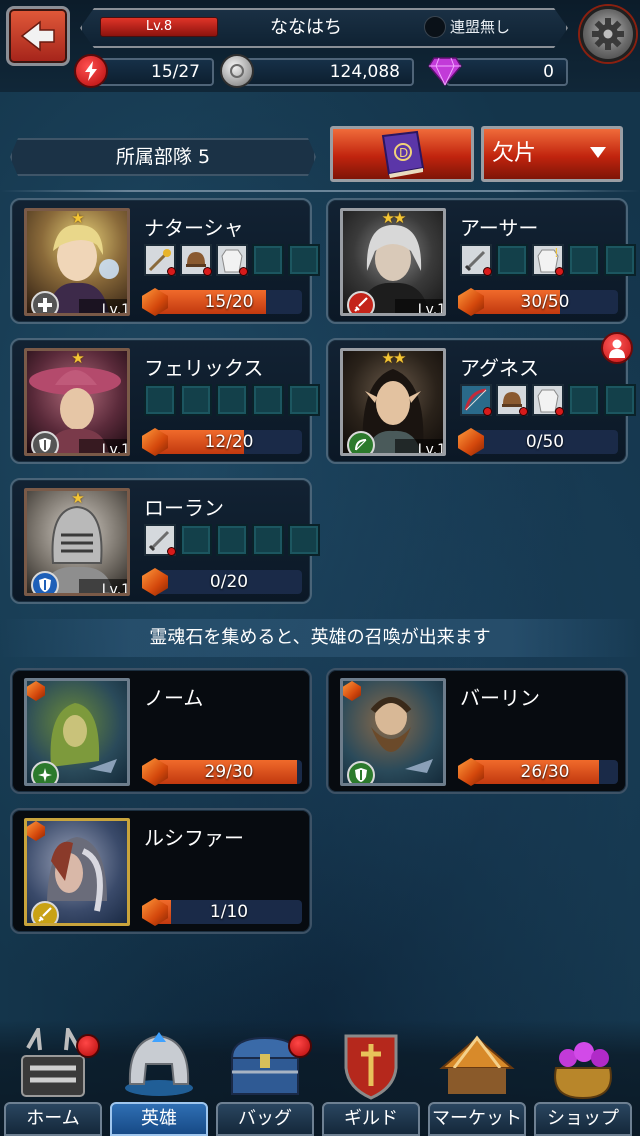 The height and width of the screenshot is (1136, 640). I want to click on nav-hero: 英雄, so click(159, 1080).